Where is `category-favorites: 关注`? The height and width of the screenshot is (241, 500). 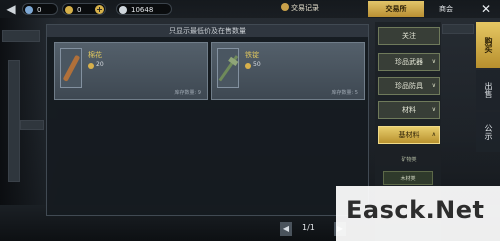
category-favorites: 关注 is located at coordinates (409, 36).